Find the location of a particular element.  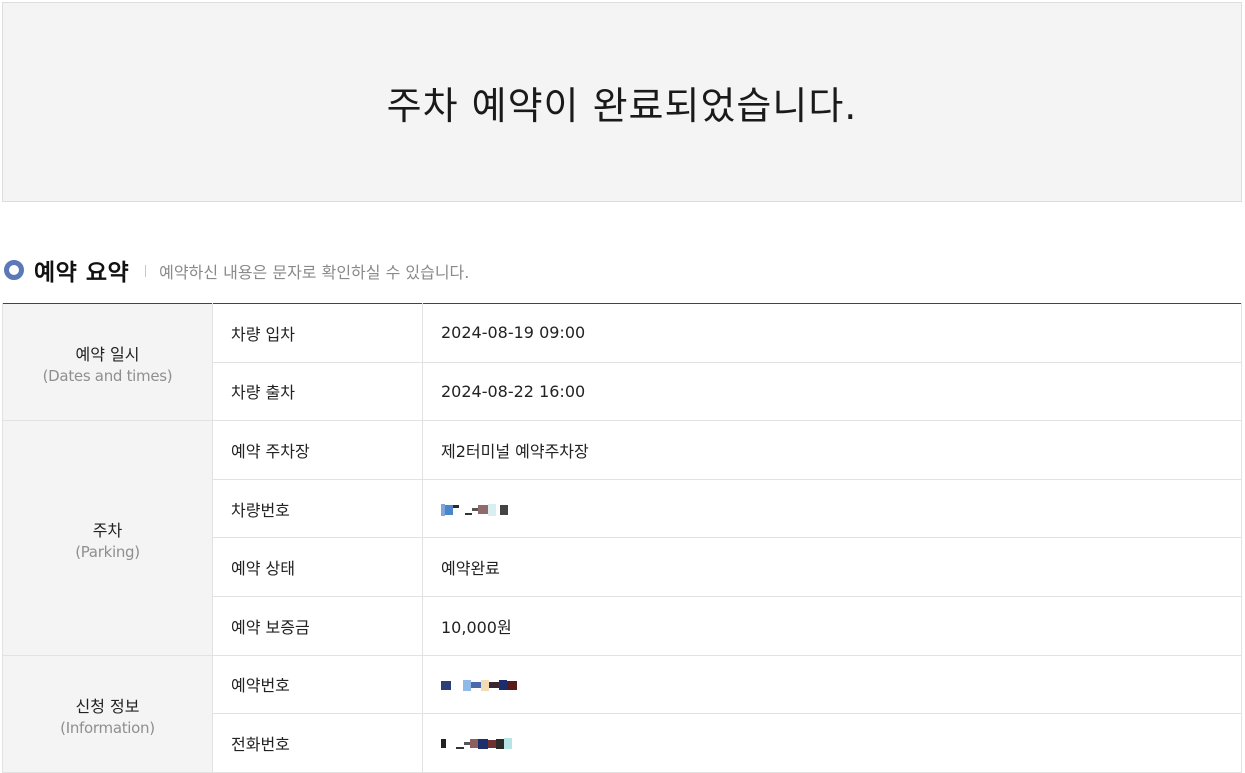

summary-header: 예약 요약 예약하신 내용은 문자로 확인하실 수 있습니다. is located at coordinates (236, 270).